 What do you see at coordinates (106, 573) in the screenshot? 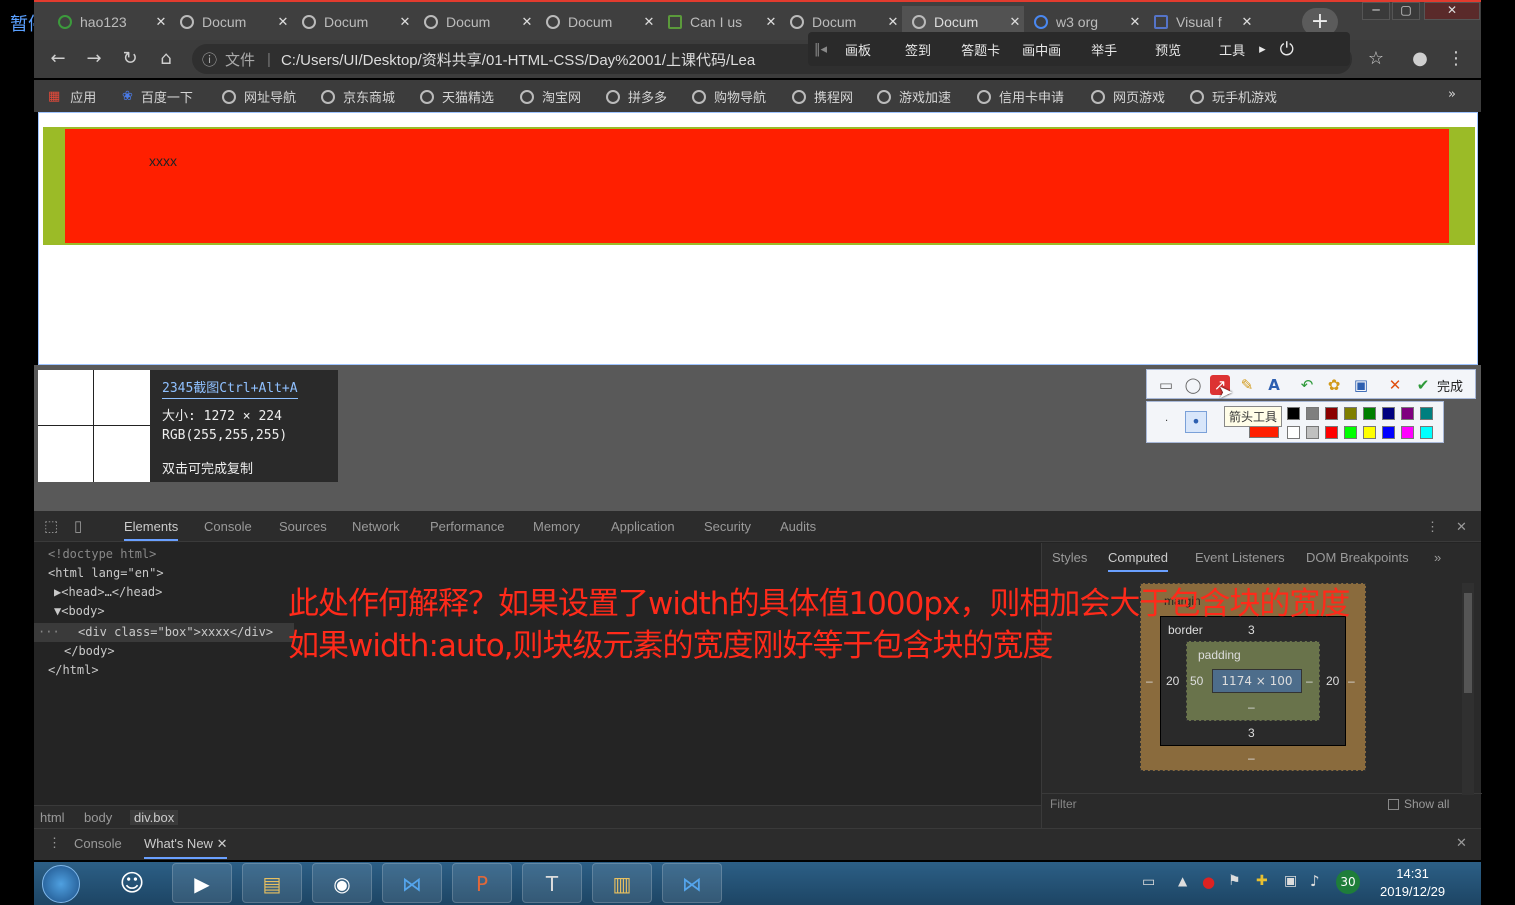
I see `code-line: <html lang="en">` at bounding box center [106, 573].